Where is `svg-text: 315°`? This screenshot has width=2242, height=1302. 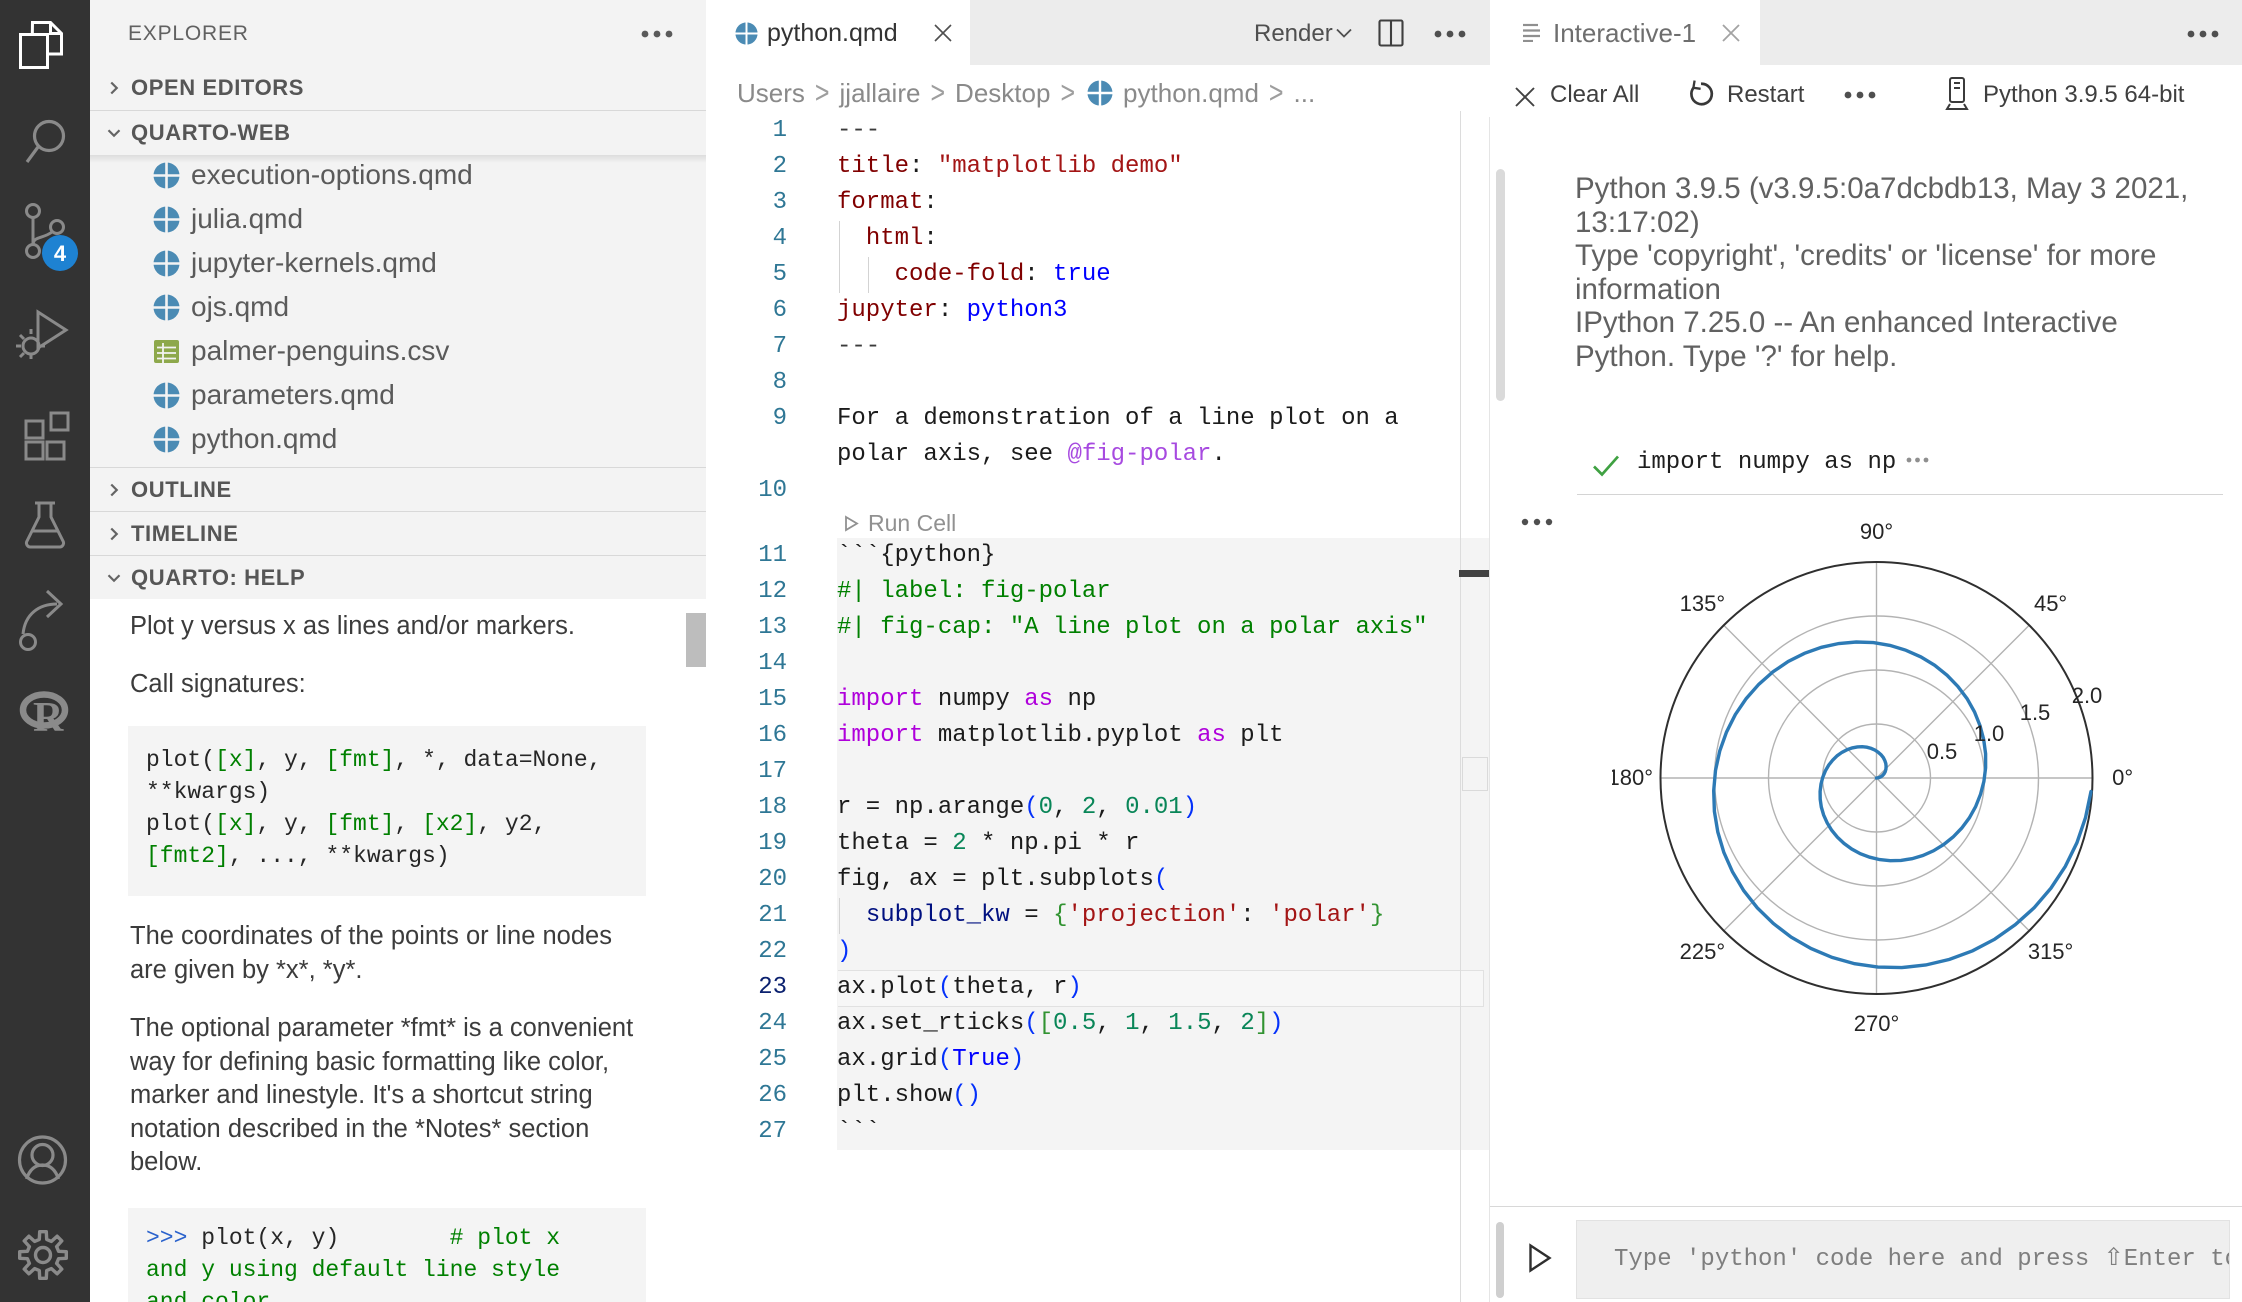
svg-text: 315° is located at coordinates (2051, 951).